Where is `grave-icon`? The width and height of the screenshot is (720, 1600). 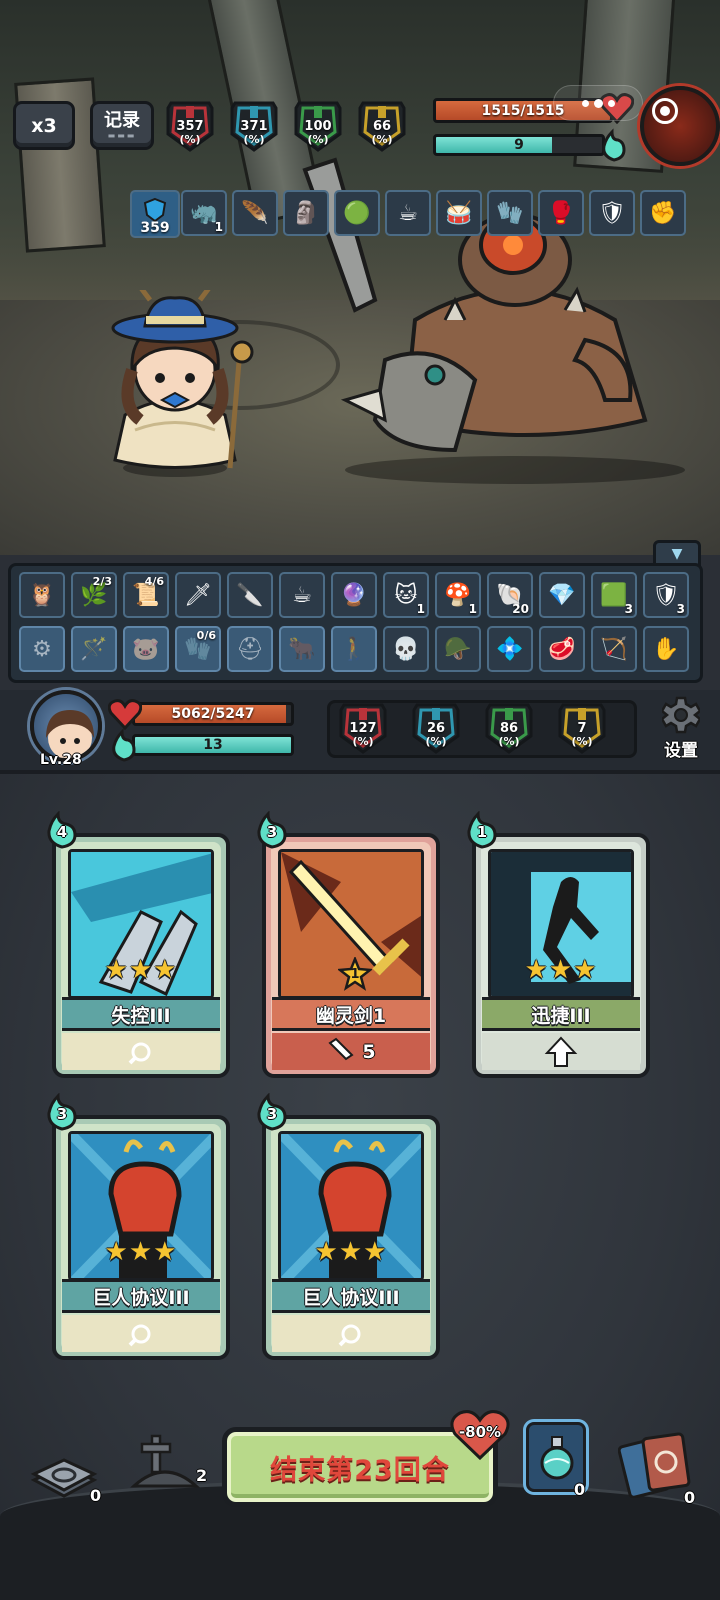 grave-icon is located at coordinates (165, 1461).